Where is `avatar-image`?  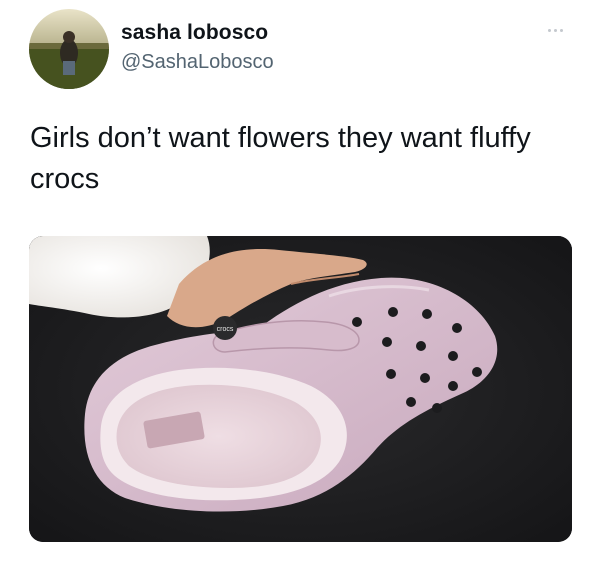
avatar-image is located at coordinates (69, 49).